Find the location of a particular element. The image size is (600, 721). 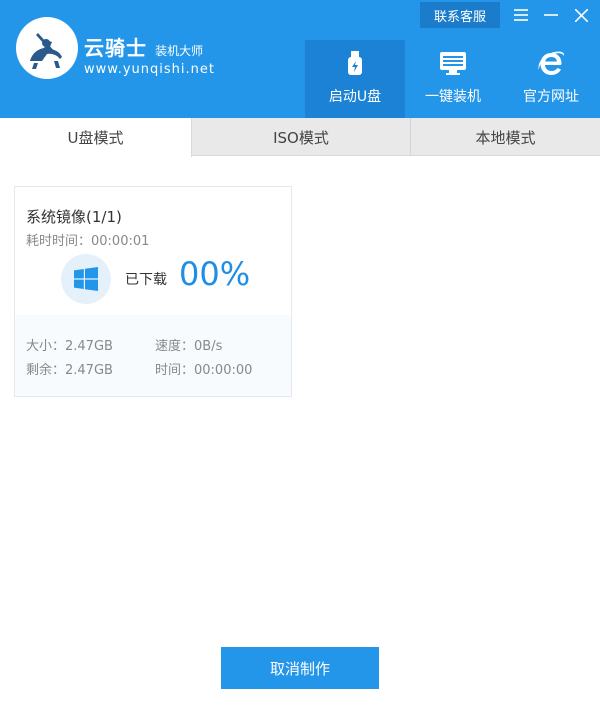

download-stats: 大小：2.47GB 速度：0B/s 剩余：2.47GB 时间：00:00:00 is located at coordinates (153, 355).